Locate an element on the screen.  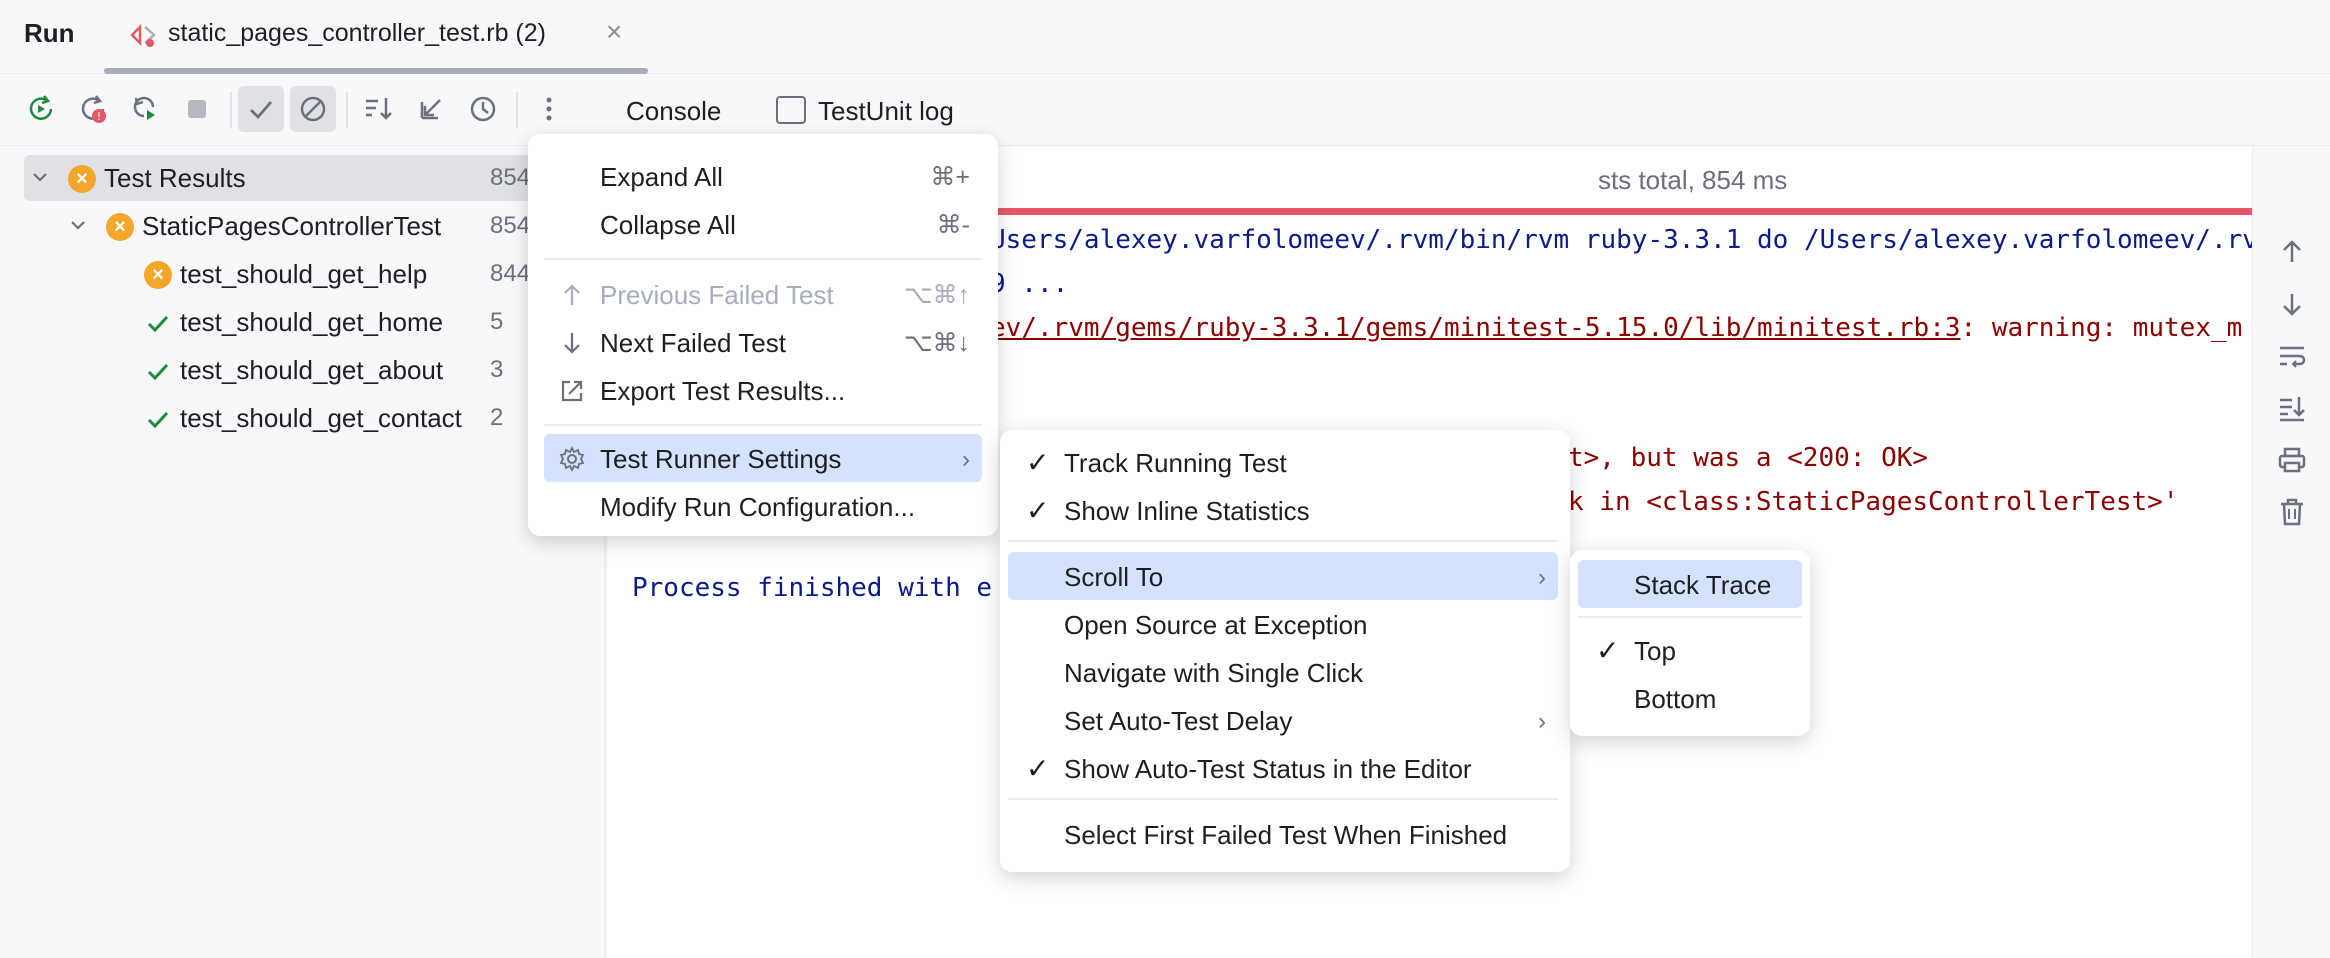
trash-icon is located at coordinates (2292, 512).